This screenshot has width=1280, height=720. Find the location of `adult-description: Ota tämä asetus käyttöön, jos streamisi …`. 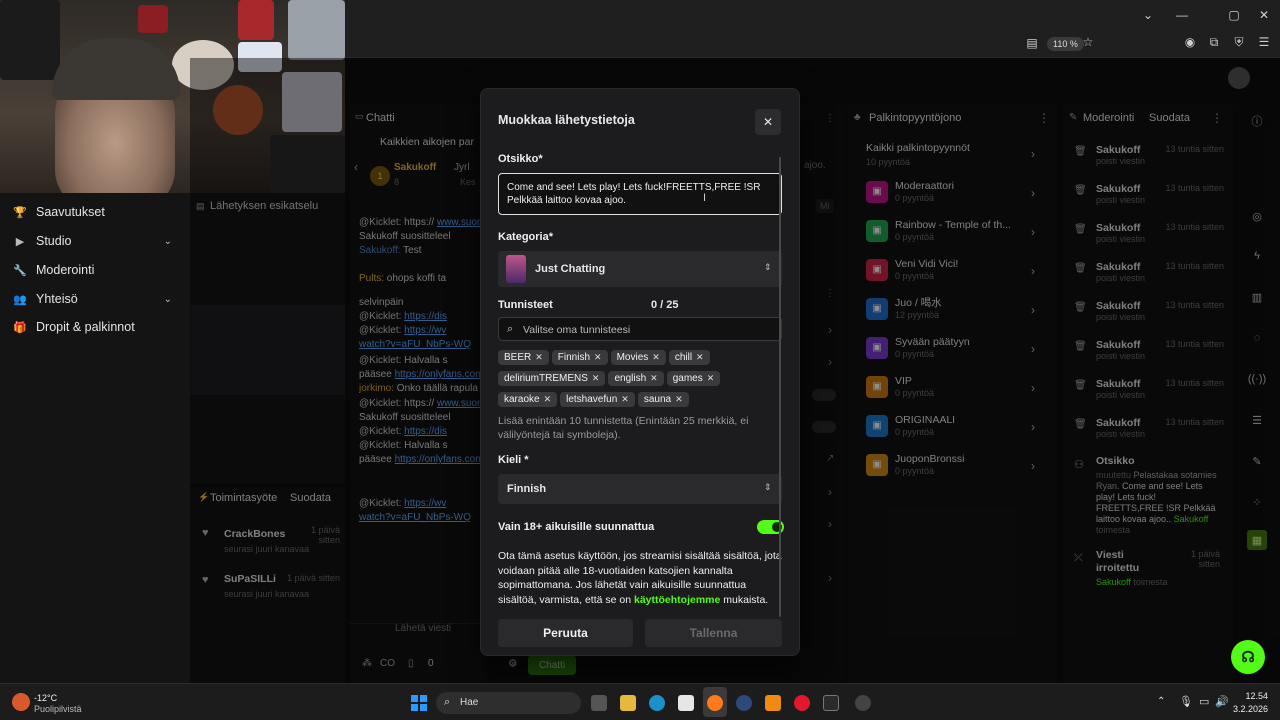

adult-description: Ota tämä asetus käyttöön, jos streamisi … is located at coordinates (640, 578).